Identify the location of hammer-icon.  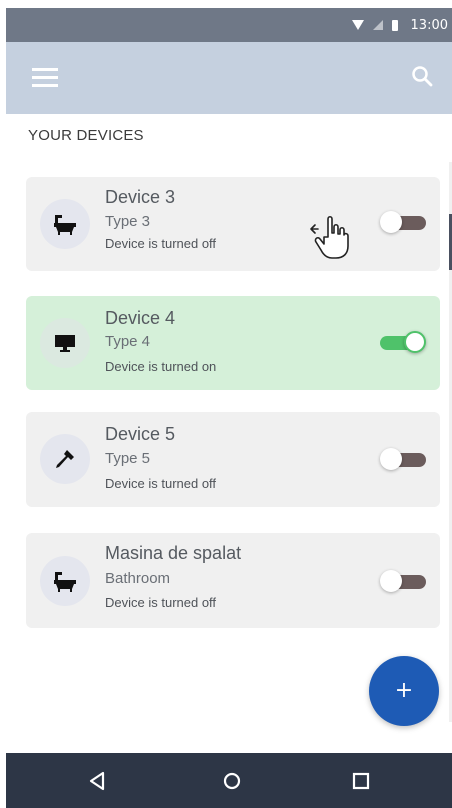
(65, 459).